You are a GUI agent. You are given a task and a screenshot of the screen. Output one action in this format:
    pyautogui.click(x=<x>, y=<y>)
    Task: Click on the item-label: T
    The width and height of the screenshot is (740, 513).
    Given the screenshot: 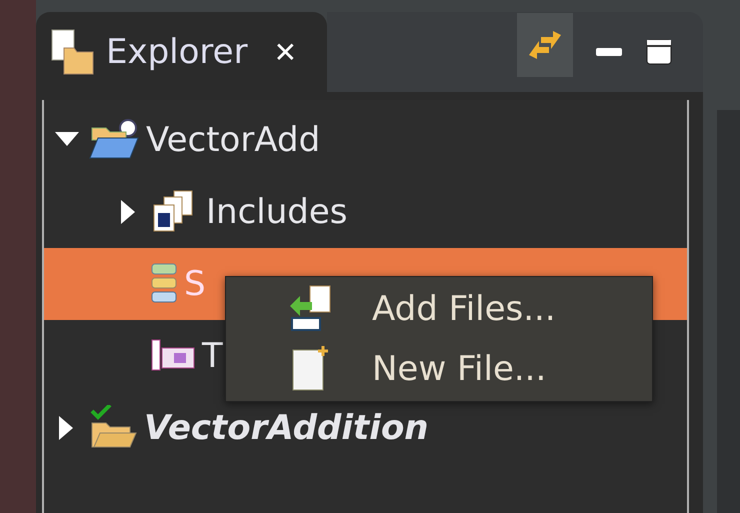 What is the action you would take?
    pyautogui.click(x=212, y=356)
    